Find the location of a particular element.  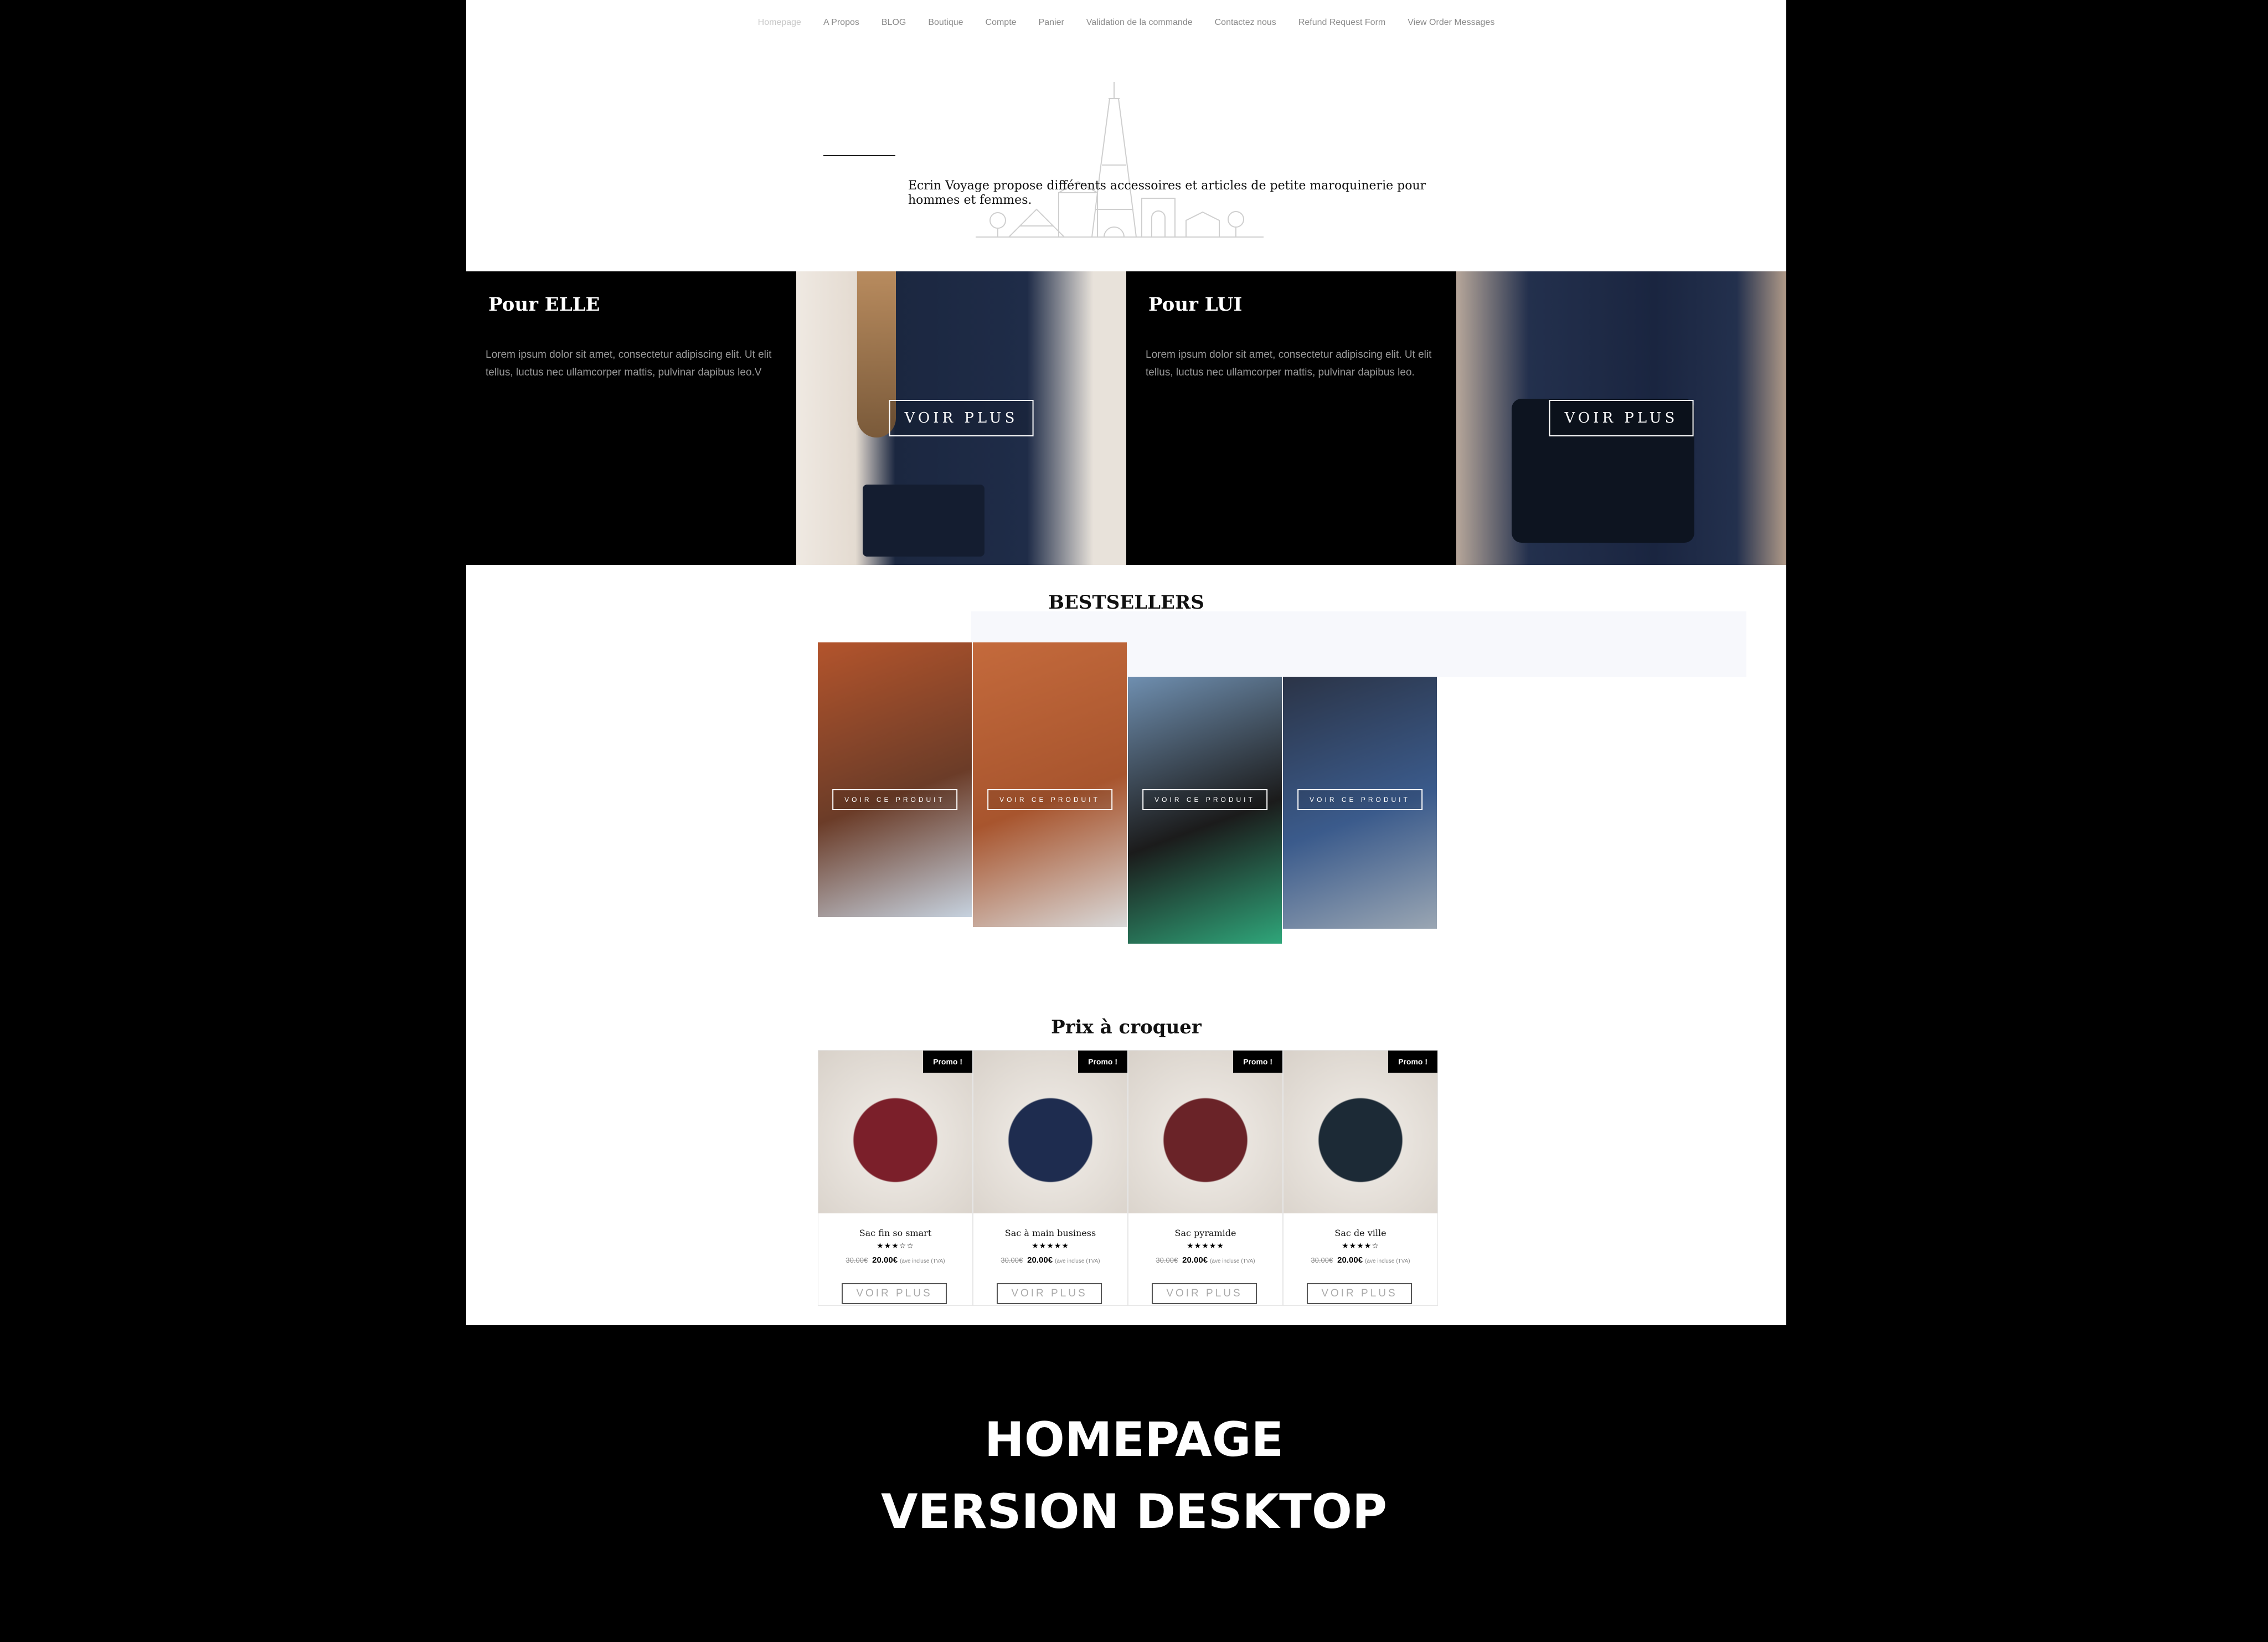

caption-line-homepage: HOMEPAGE is located at coordinates (1134, 1440).